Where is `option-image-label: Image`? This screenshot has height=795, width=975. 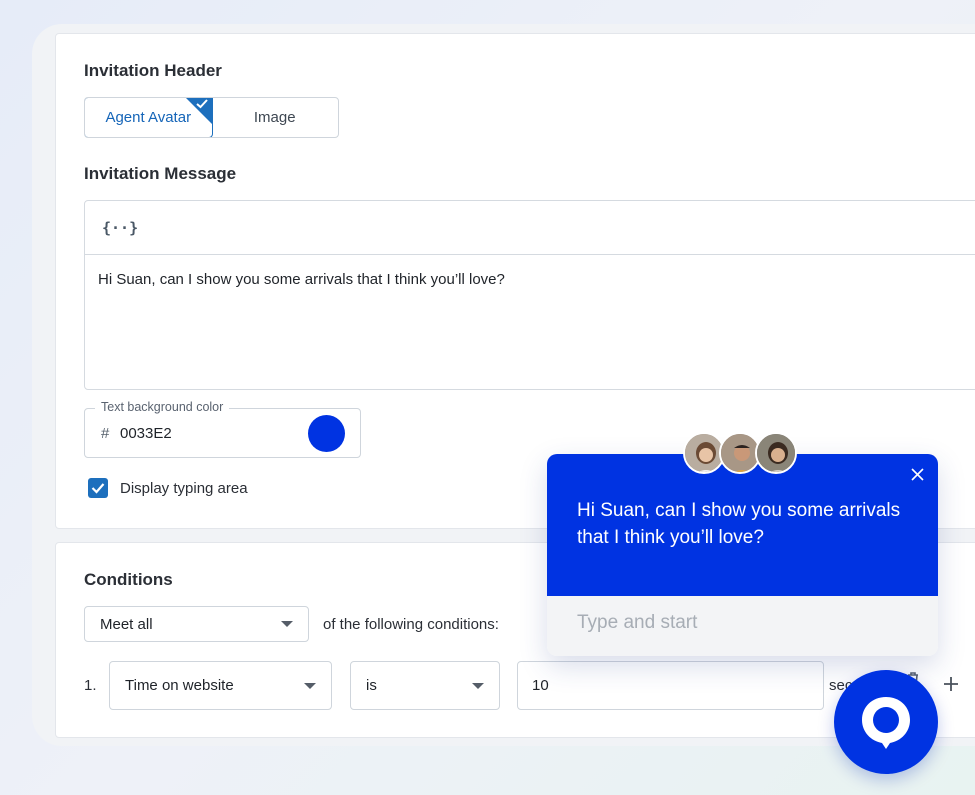 option-image-label: Image is located at coordinates (274, 117).